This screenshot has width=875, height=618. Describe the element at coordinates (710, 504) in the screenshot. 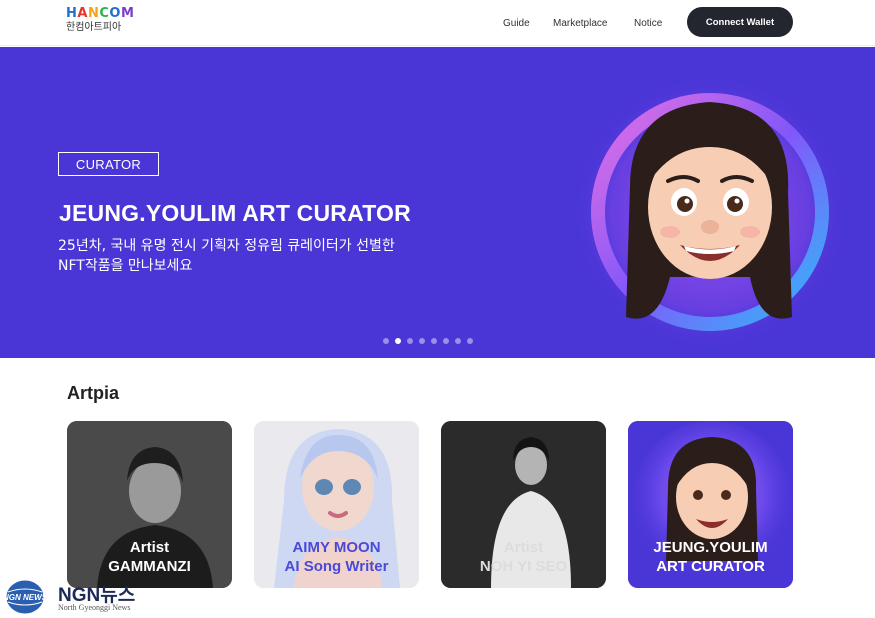

I see `artist-card-jeung-youlim: JEUNG.YOULIM ART CURATOR` at that location.